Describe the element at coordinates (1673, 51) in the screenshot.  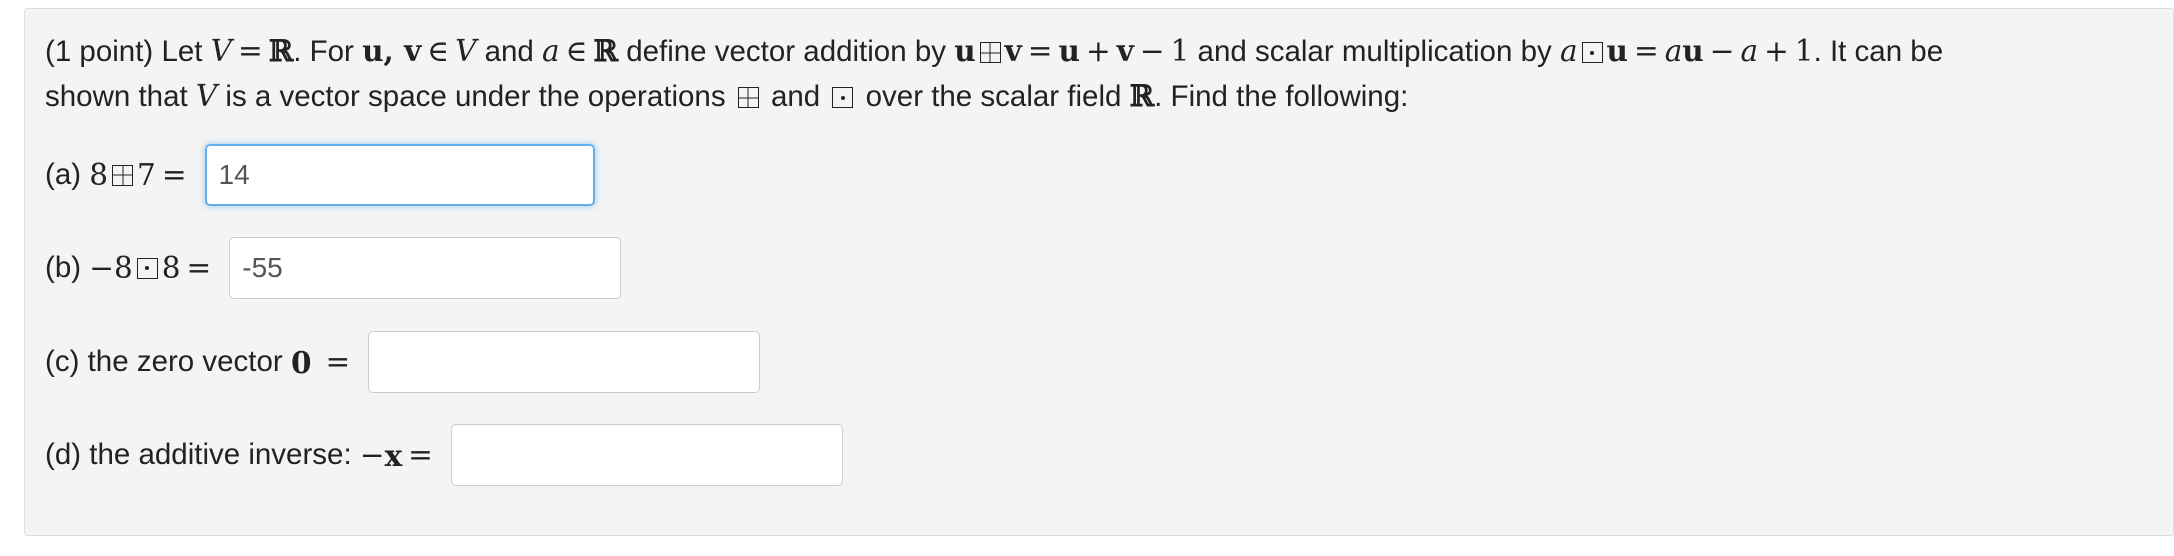
I see `math-a3: a` at that location.